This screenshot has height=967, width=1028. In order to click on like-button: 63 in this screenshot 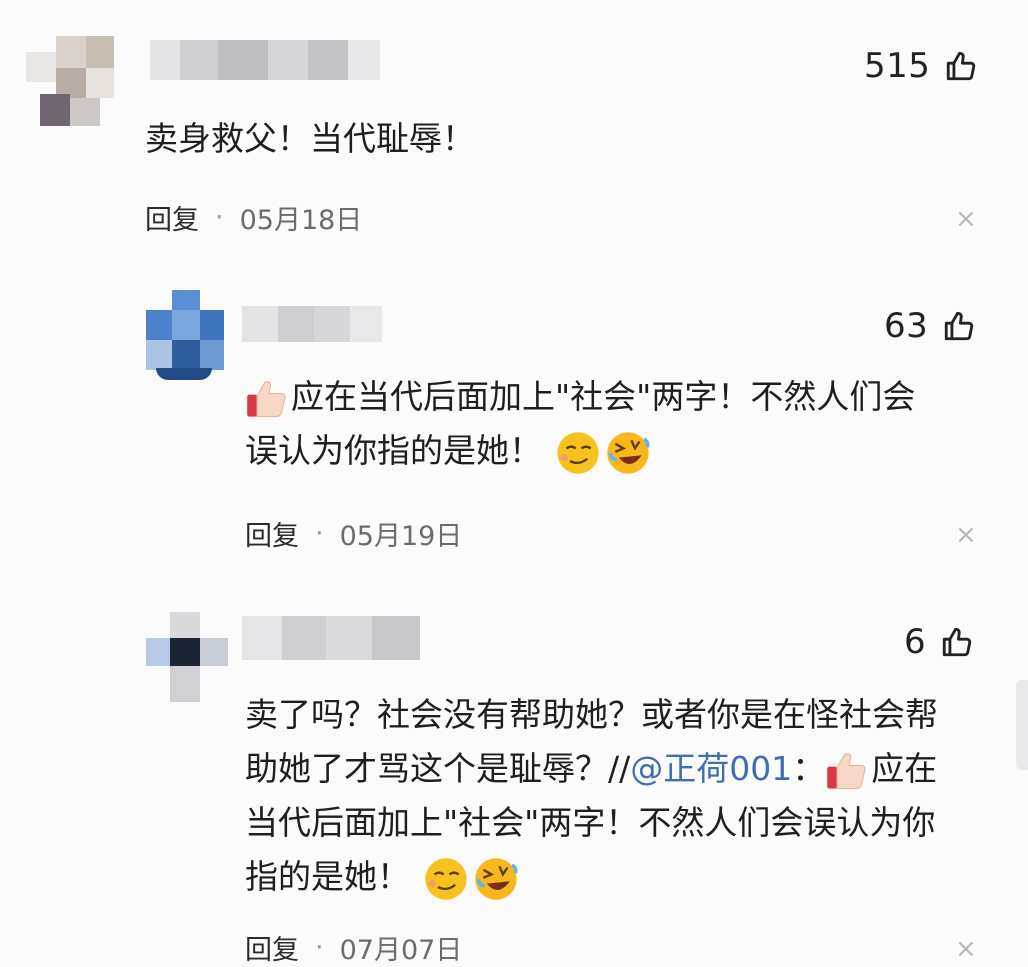, I will do `click(930, 326)`.